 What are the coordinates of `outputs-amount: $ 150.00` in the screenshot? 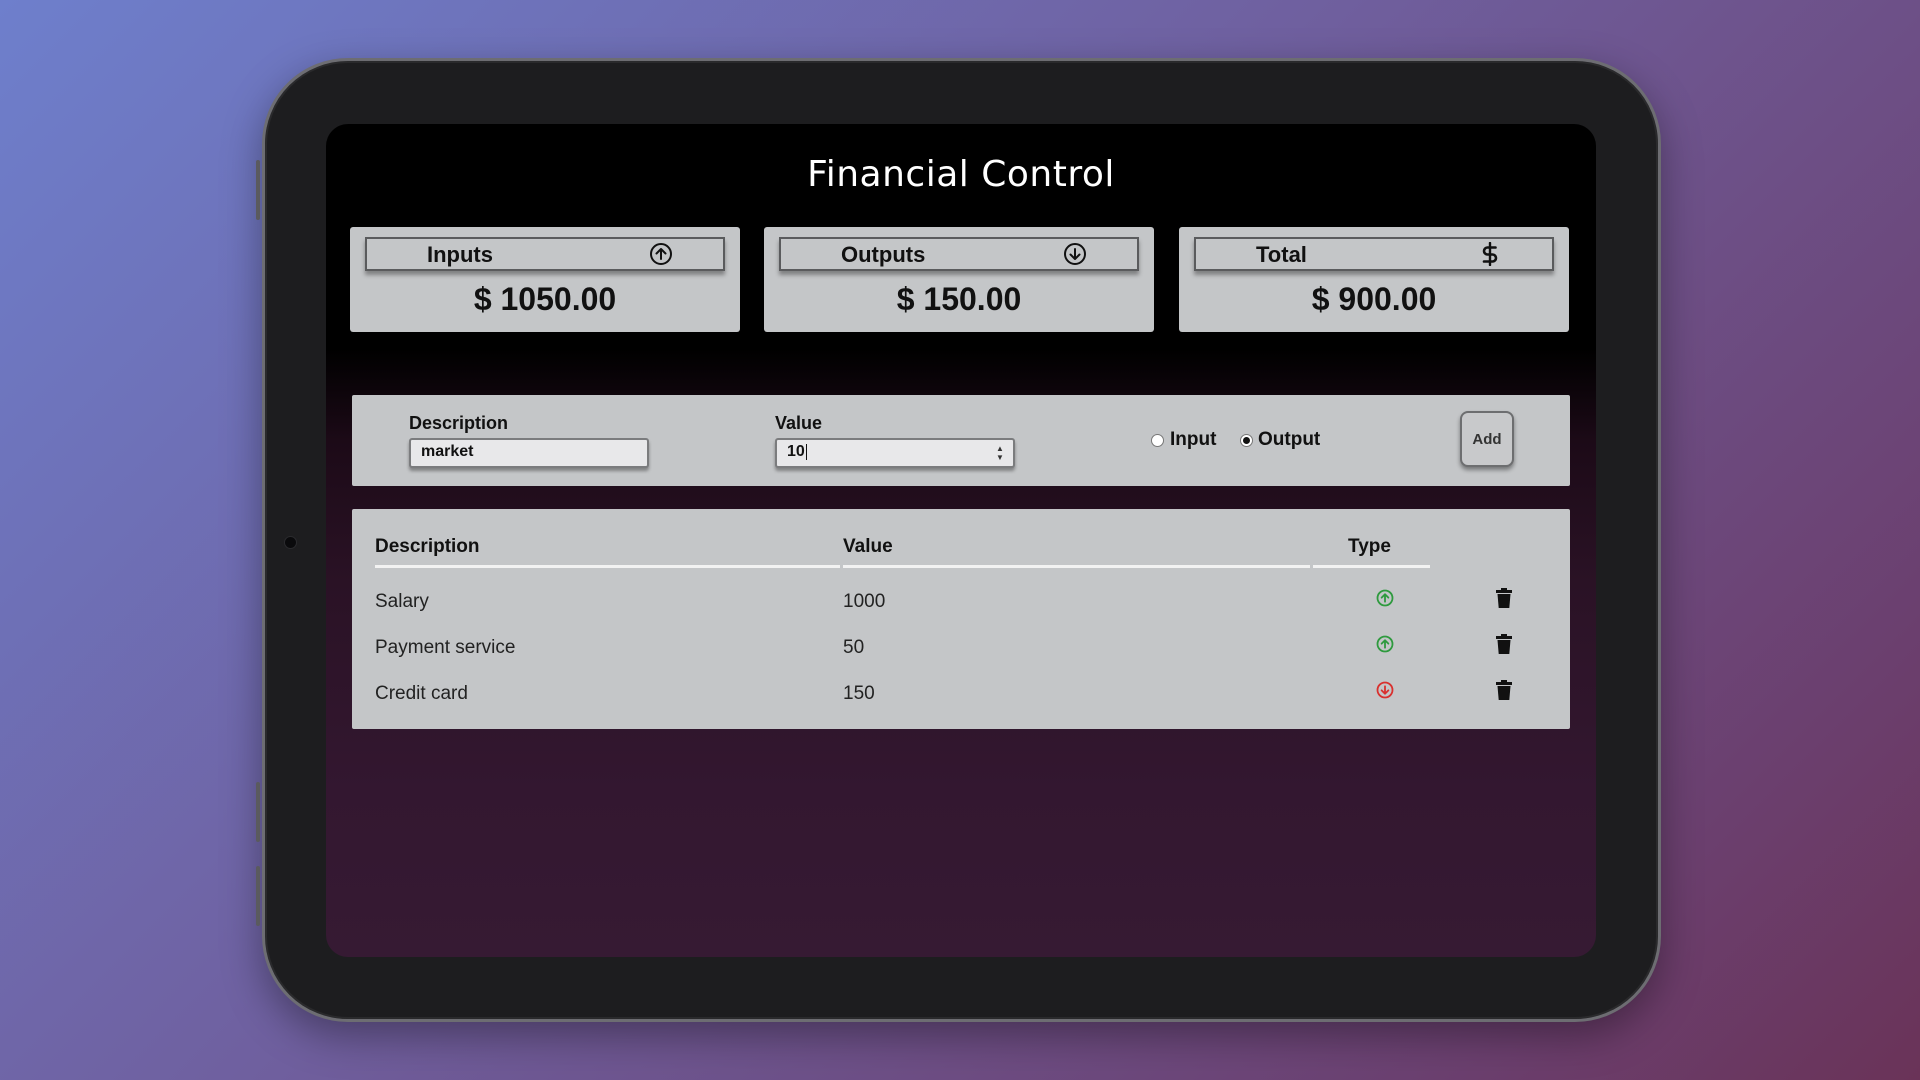 It's located at (959, 299).